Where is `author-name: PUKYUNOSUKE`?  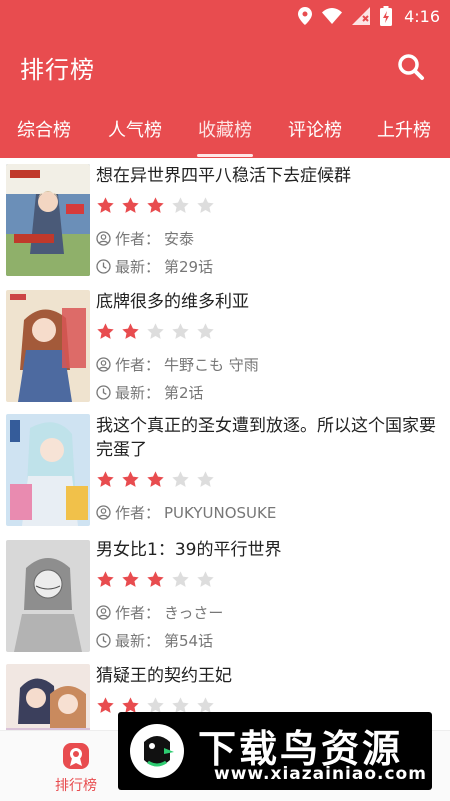 author-name: PUKYUNOSUKE is located at coordinates (220, 512).